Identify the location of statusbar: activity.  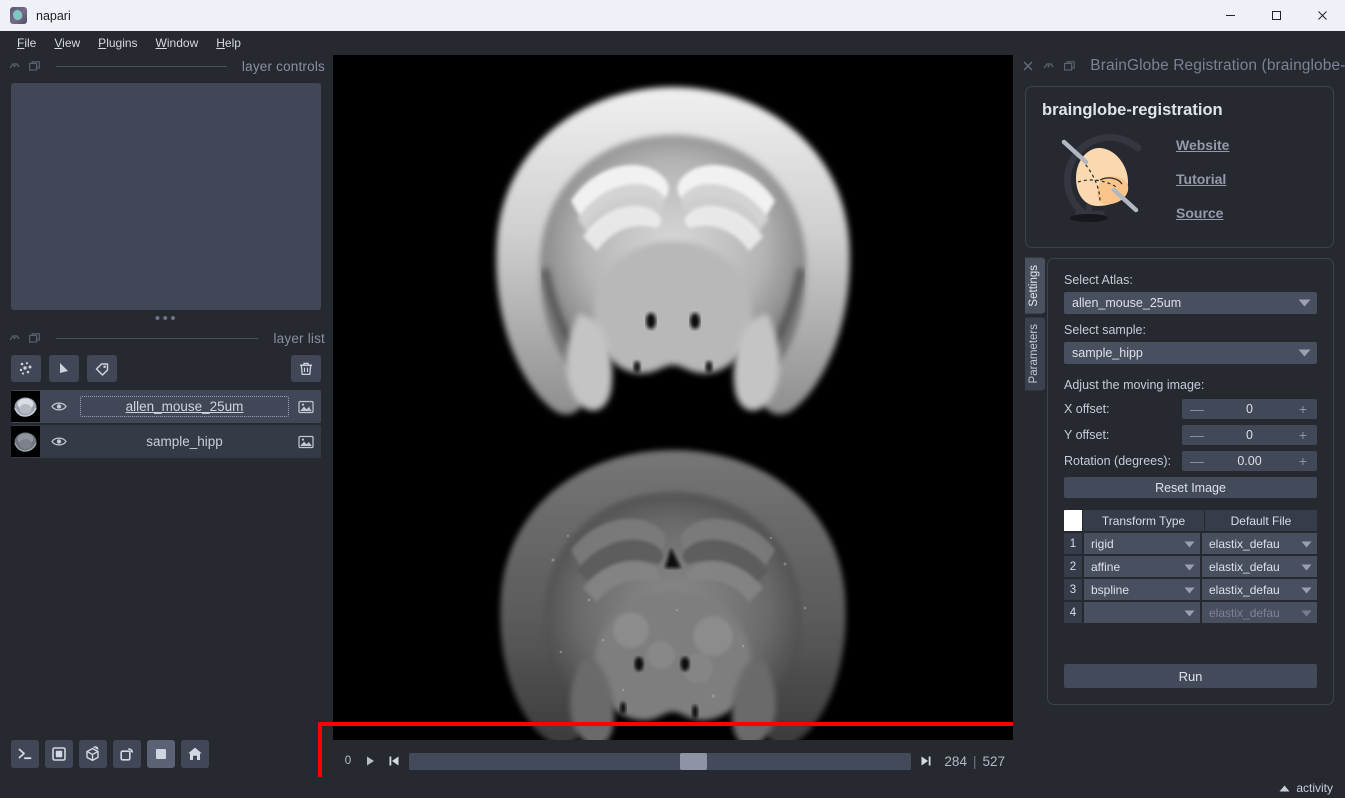
(672, 787).